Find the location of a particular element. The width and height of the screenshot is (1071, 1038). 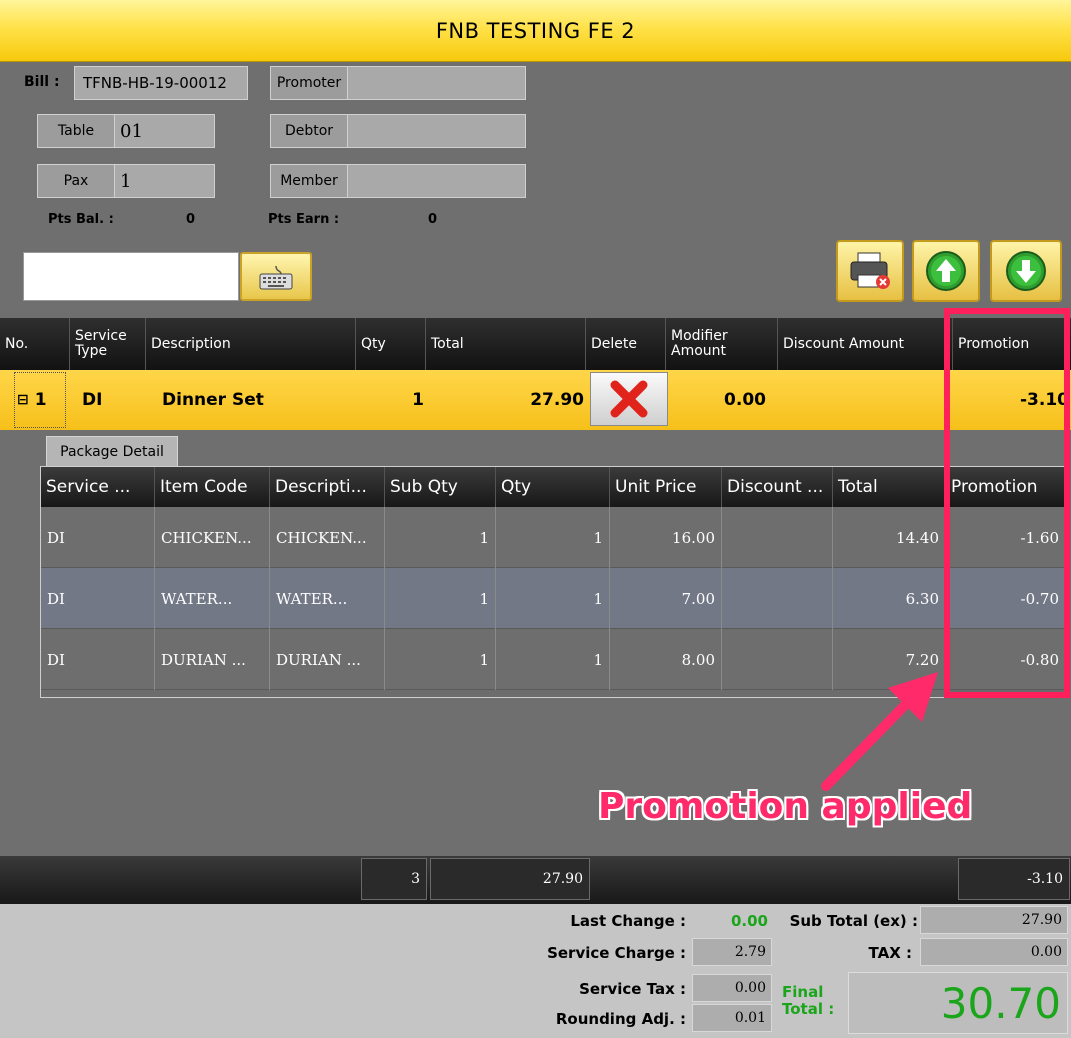

table-label: Table is located at coordinates (76, 131).